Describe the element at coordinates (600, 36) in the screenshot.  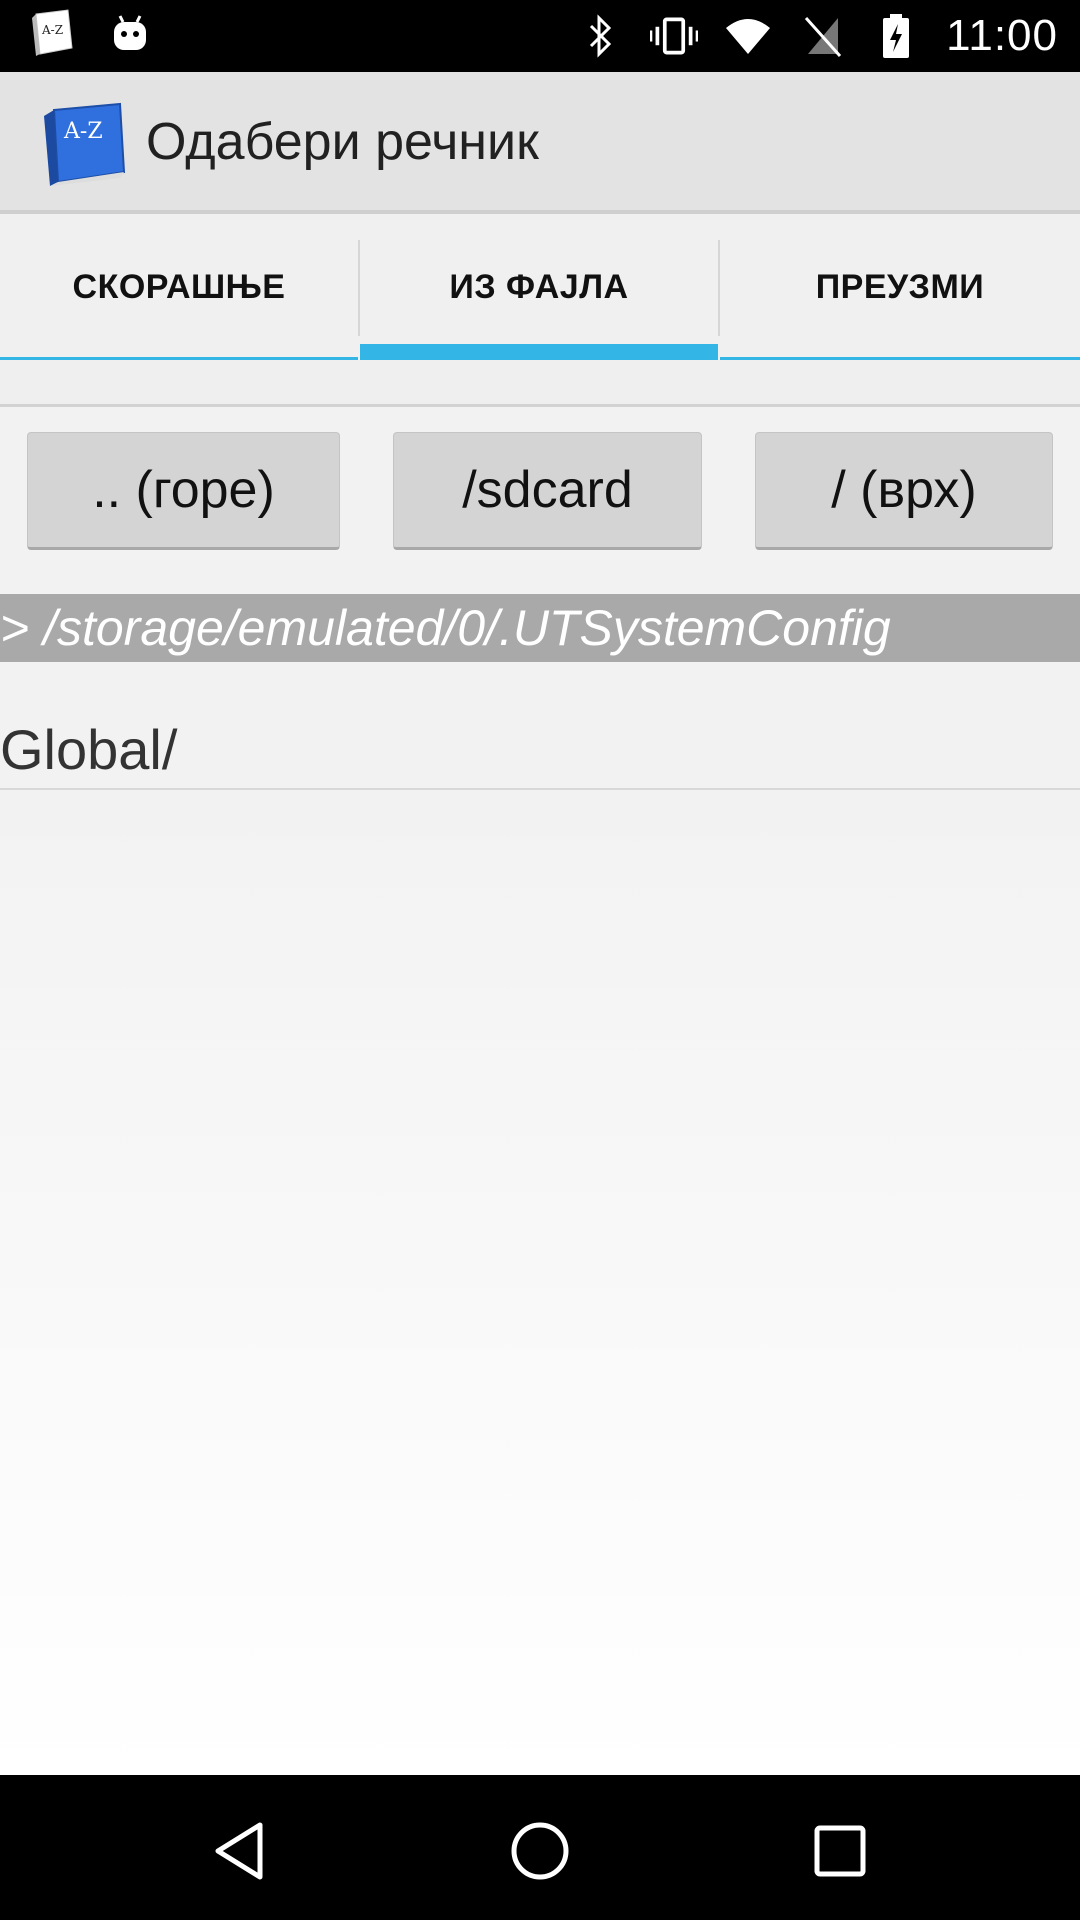
I see `bluetooth-icon` at that location.